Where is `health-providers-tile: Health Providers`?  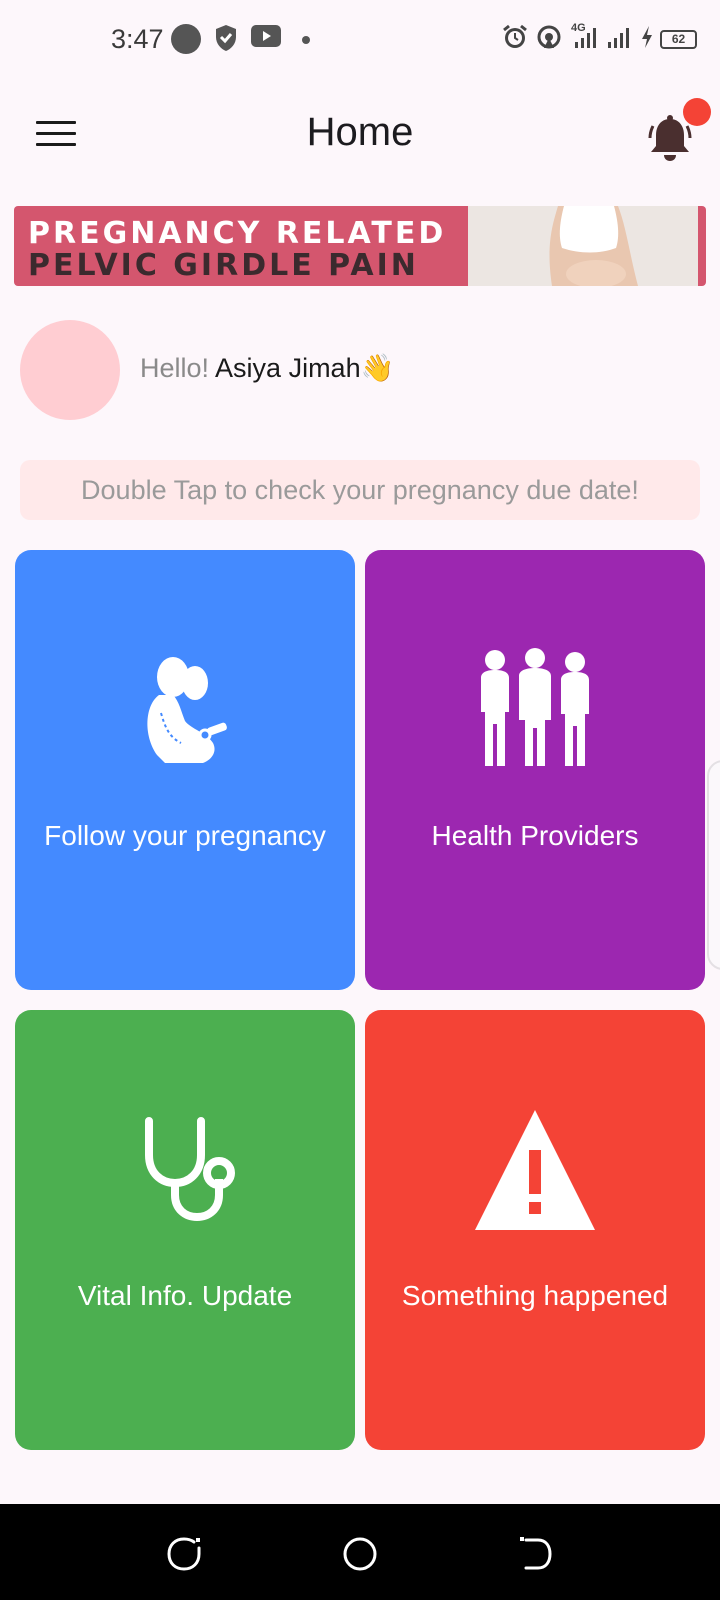
health-providers-tile: Health Providers is located at coordinates (535, 770).